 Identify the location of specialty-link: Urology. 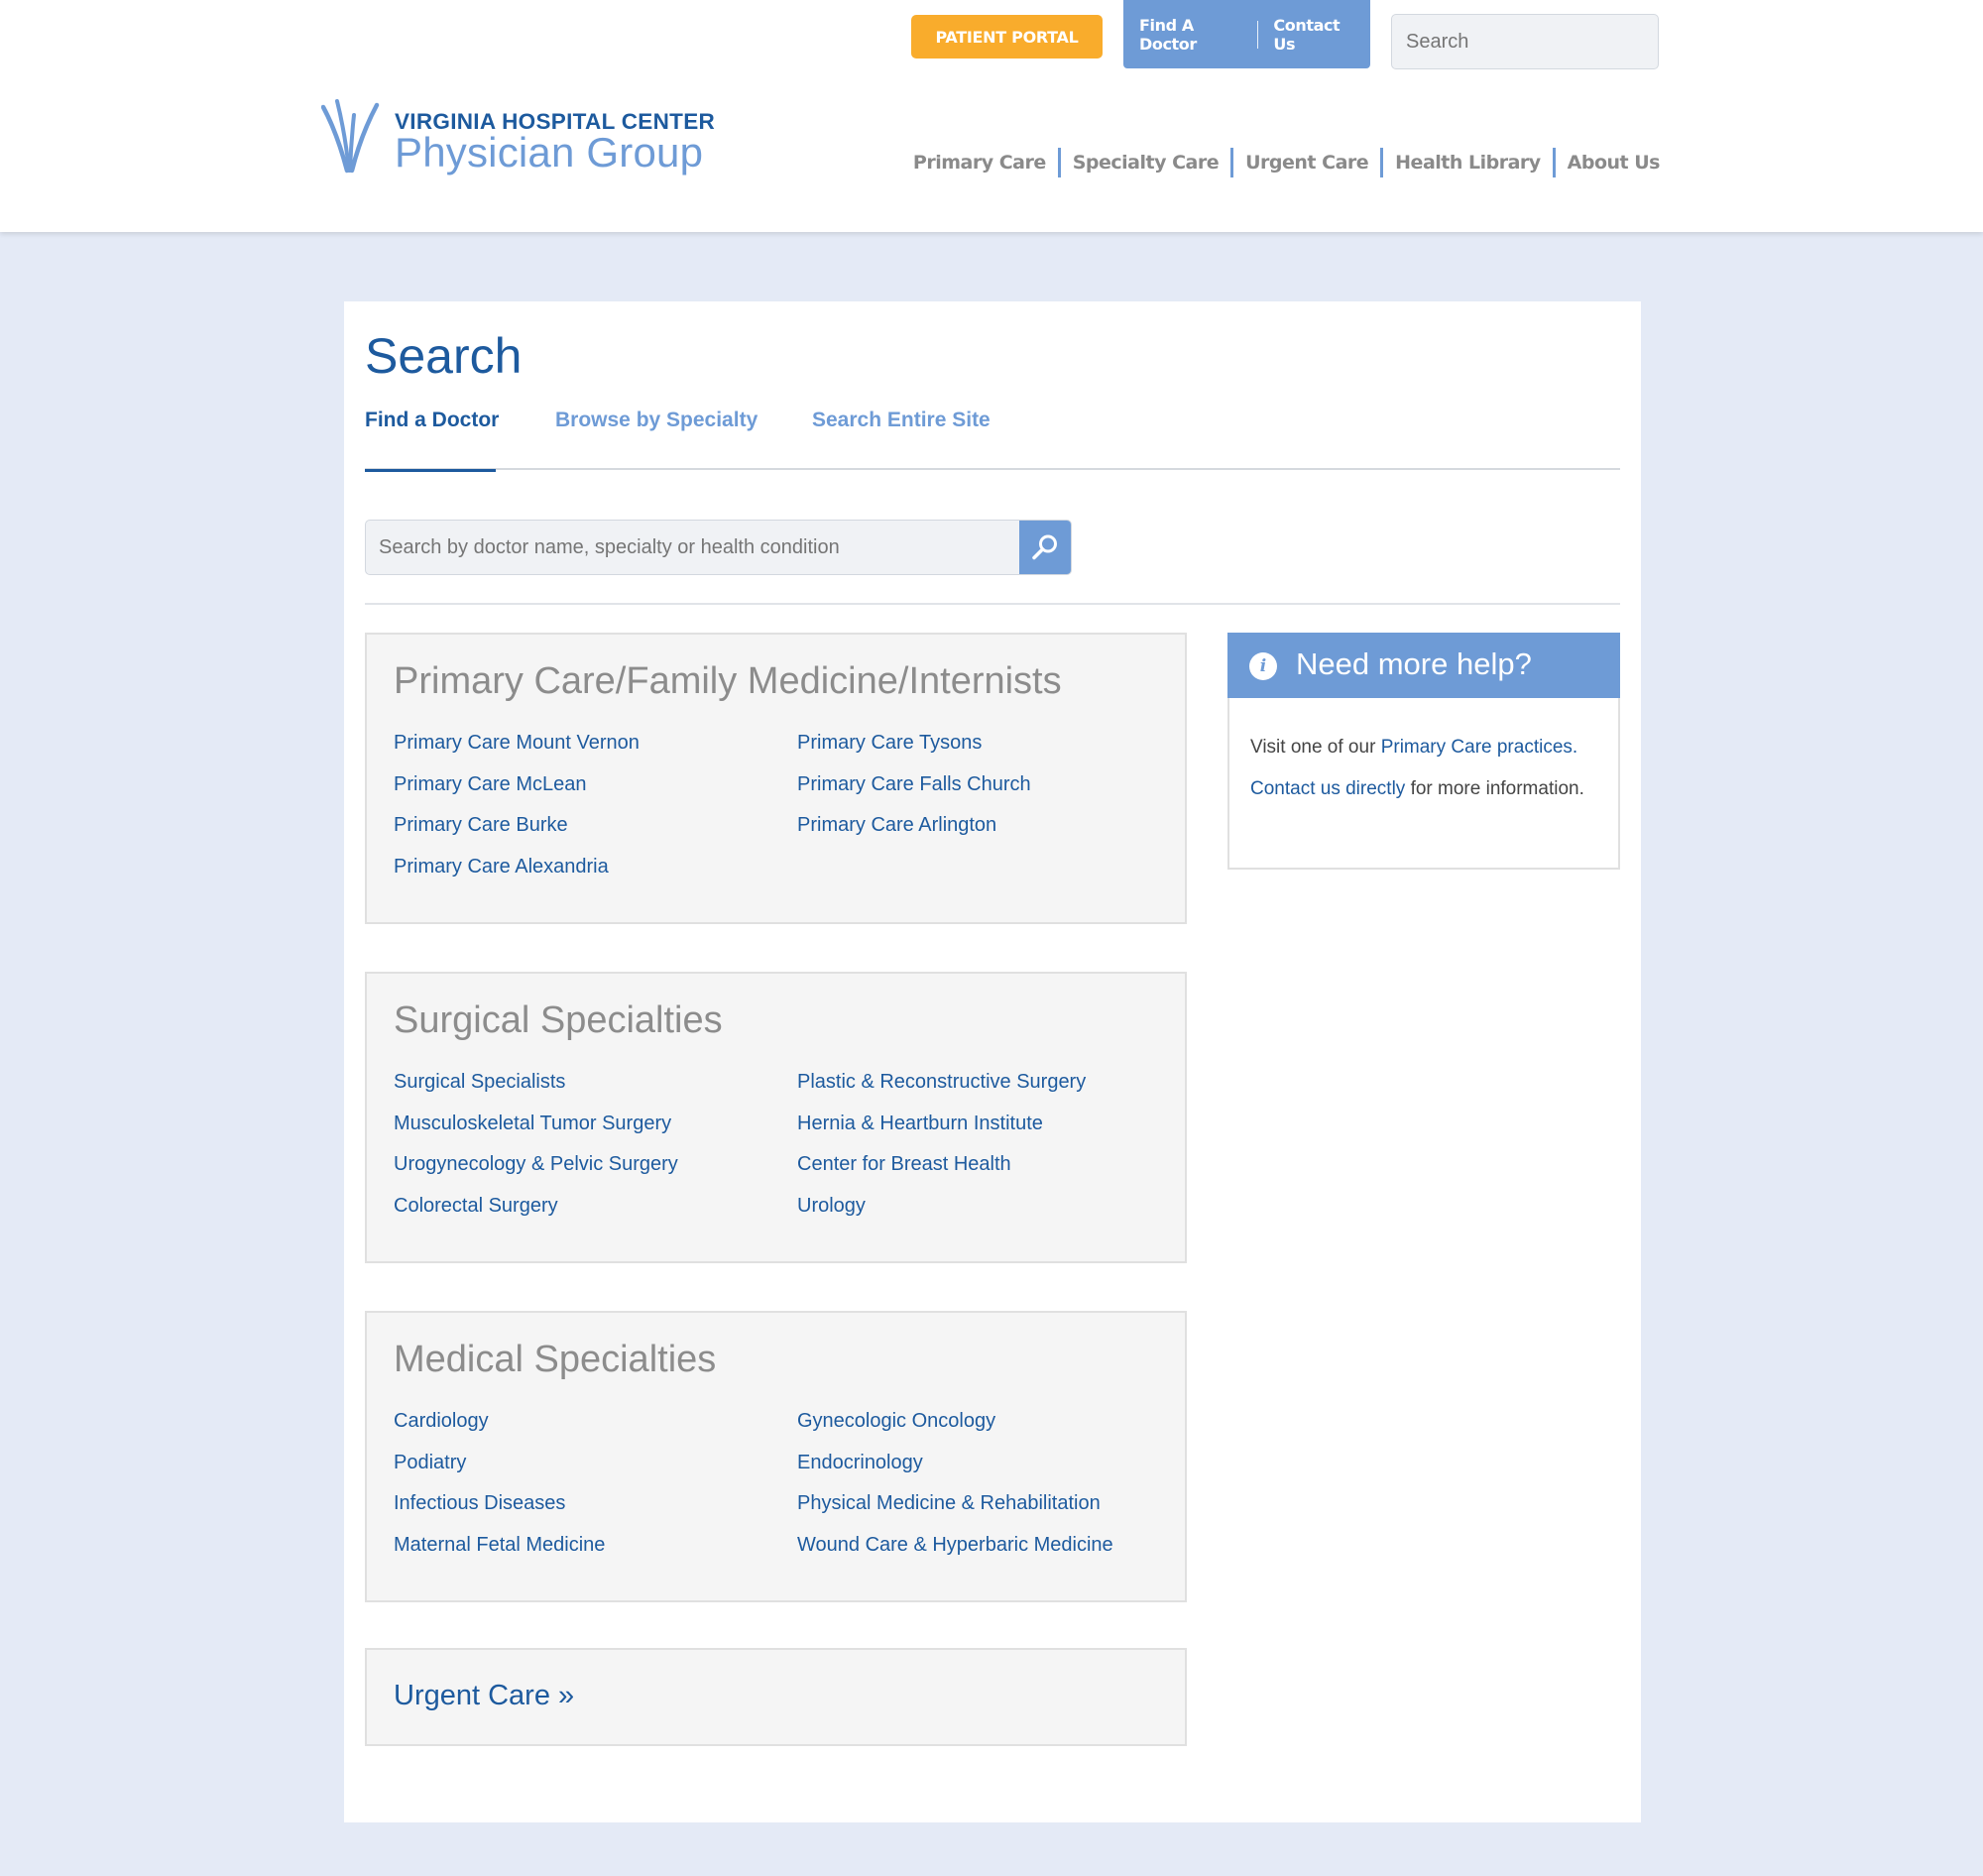
(942, 1215).